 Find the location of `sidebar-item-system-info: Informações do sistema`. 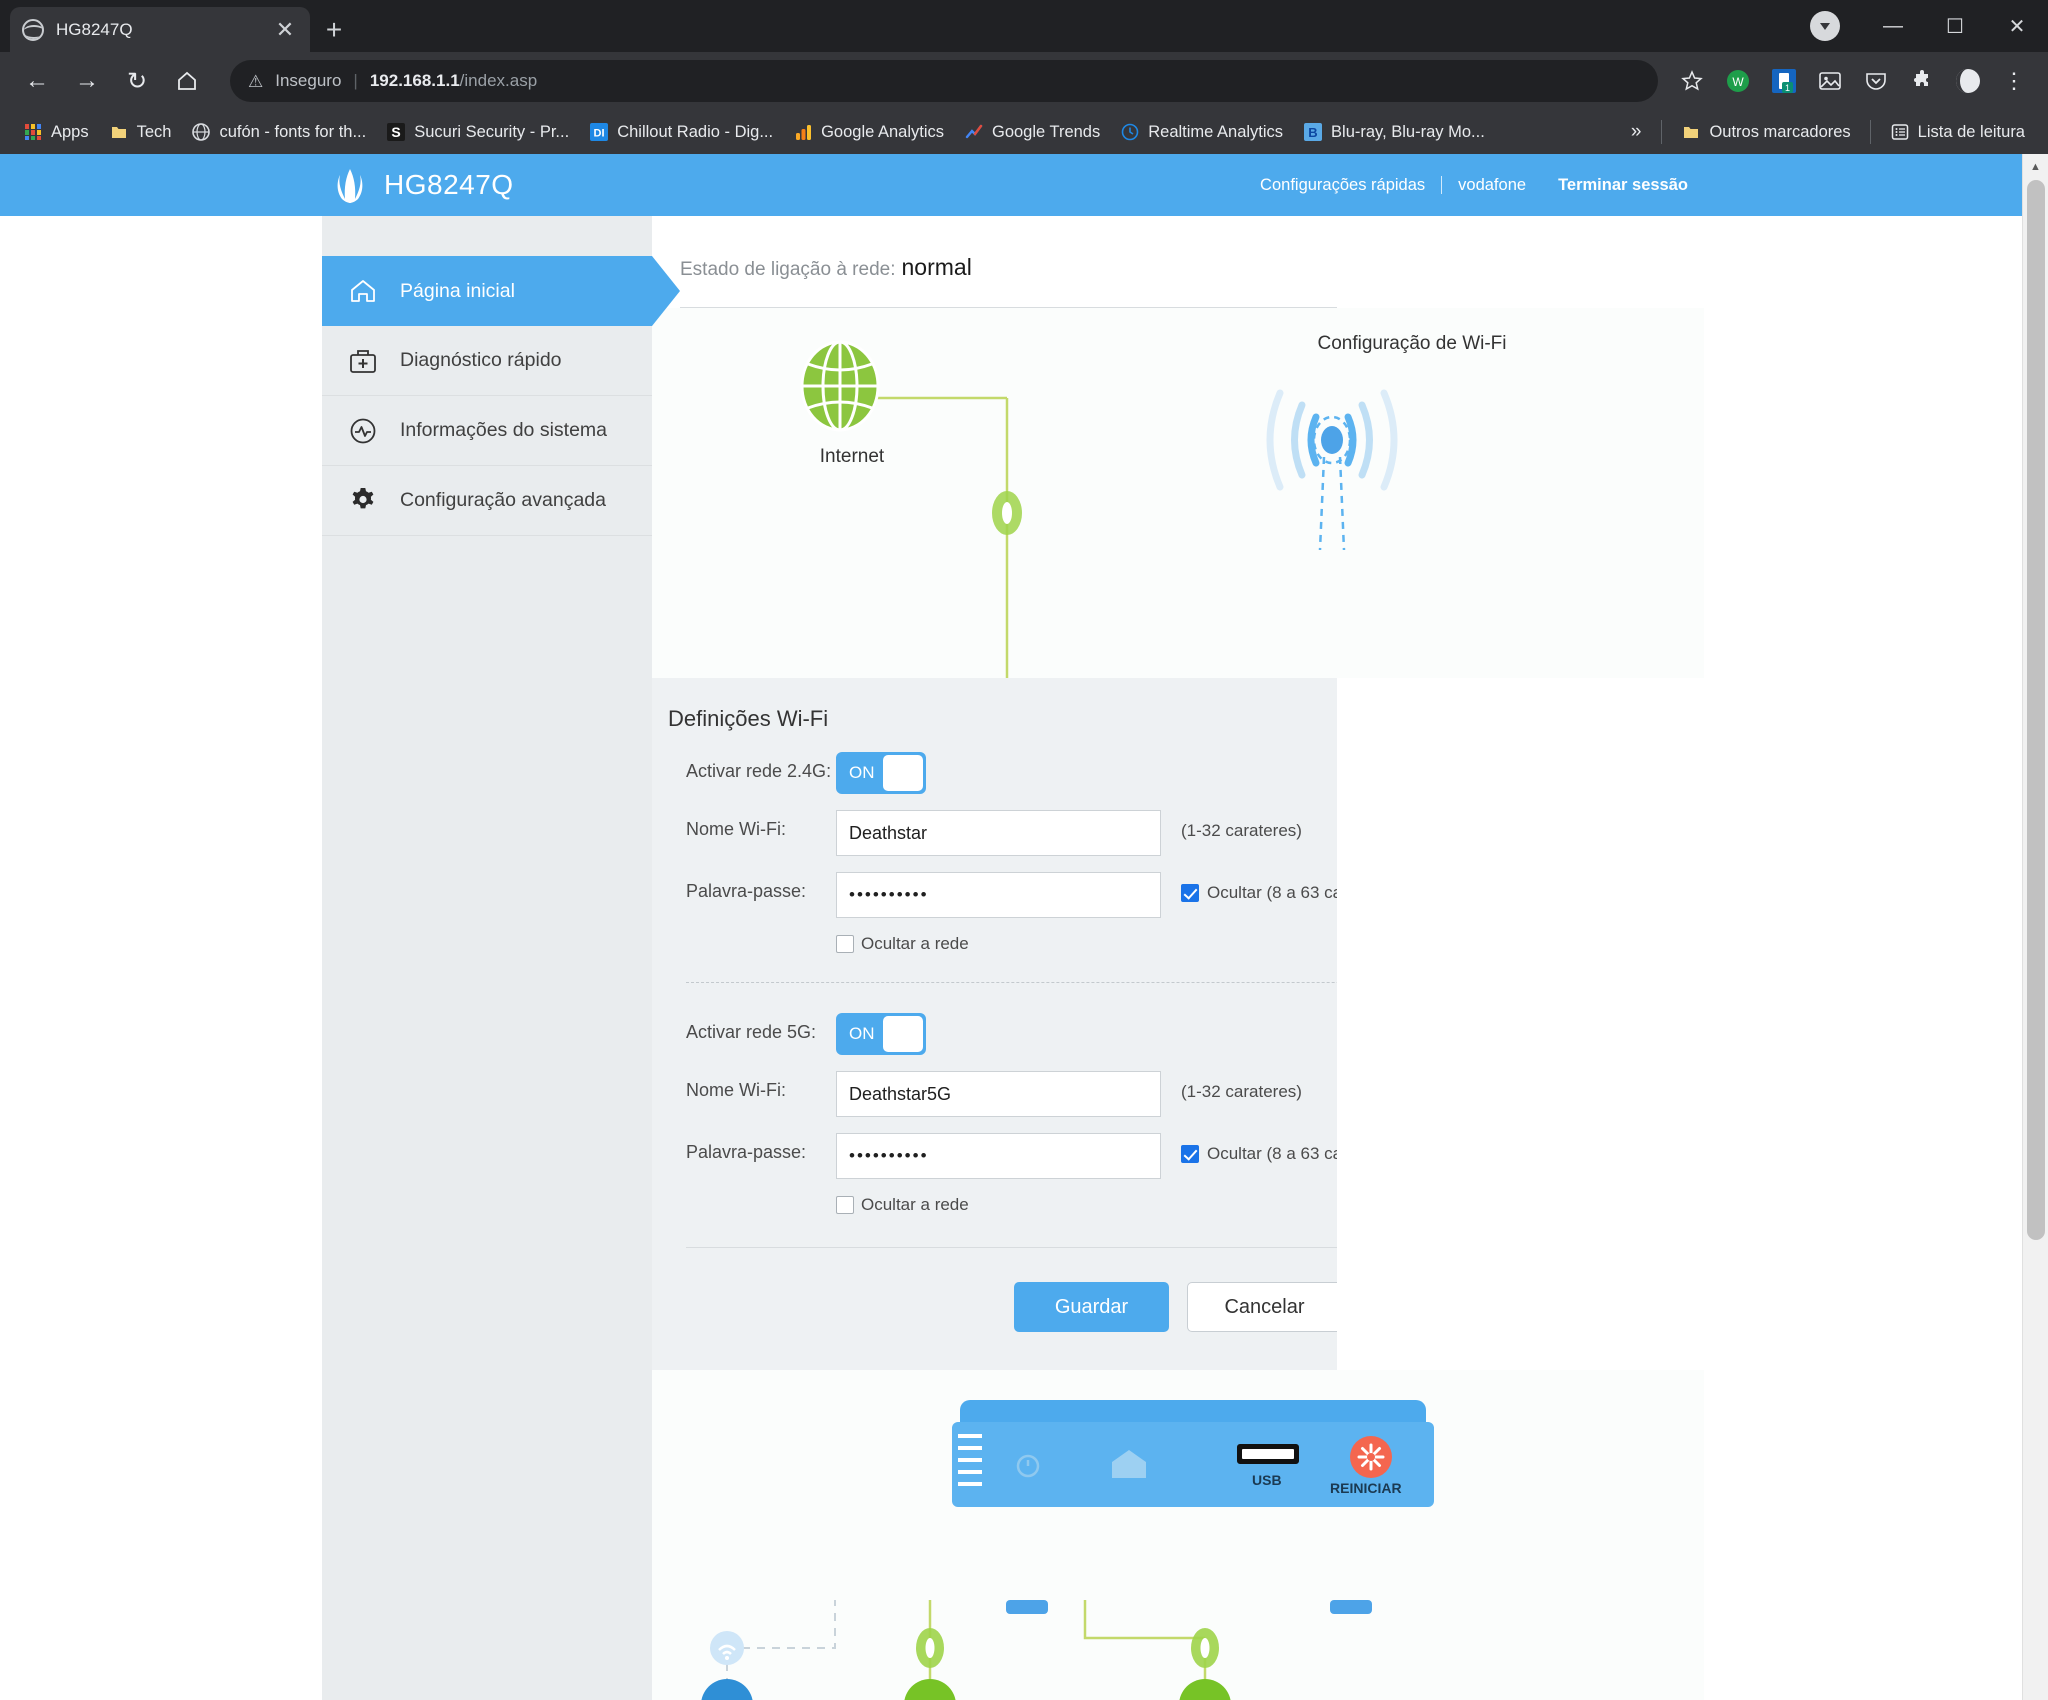

sidebar-item-system-info: Informações do sistema is located at coordinates (487, 431).